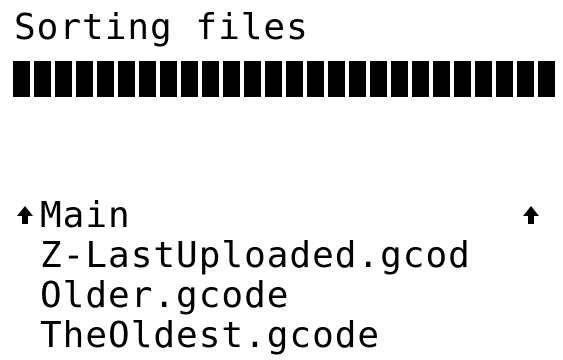 The height and width of the screenshot is (360, 563). I want to click on menu-item-label: TheOldest.gcode, so click(210, 335).